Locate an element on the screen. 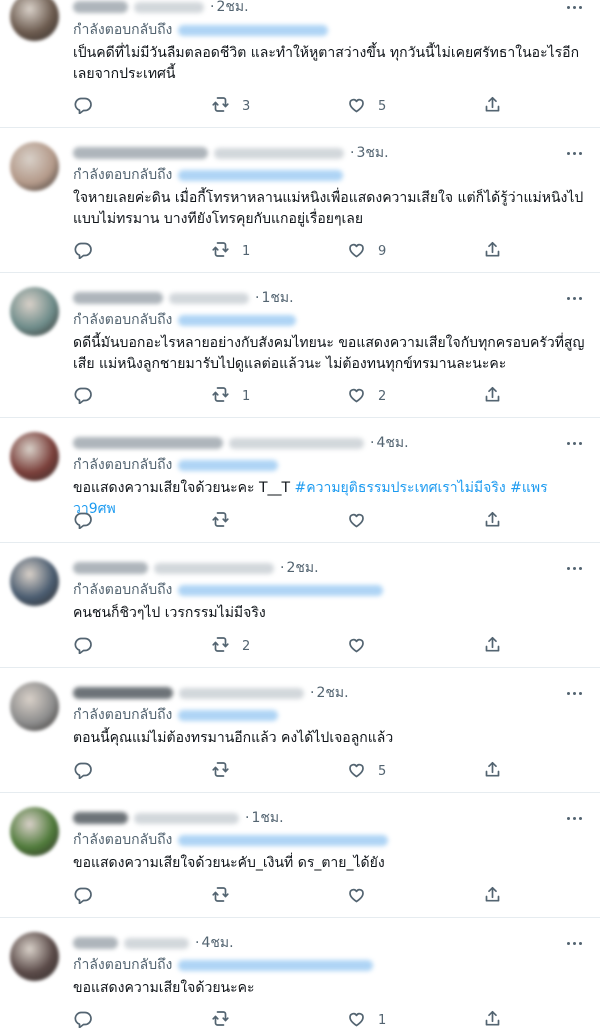 Image resolution: width=600 pixels, height=1033 pixels. retweet-button: 3 is located at coordinates (230, 106).